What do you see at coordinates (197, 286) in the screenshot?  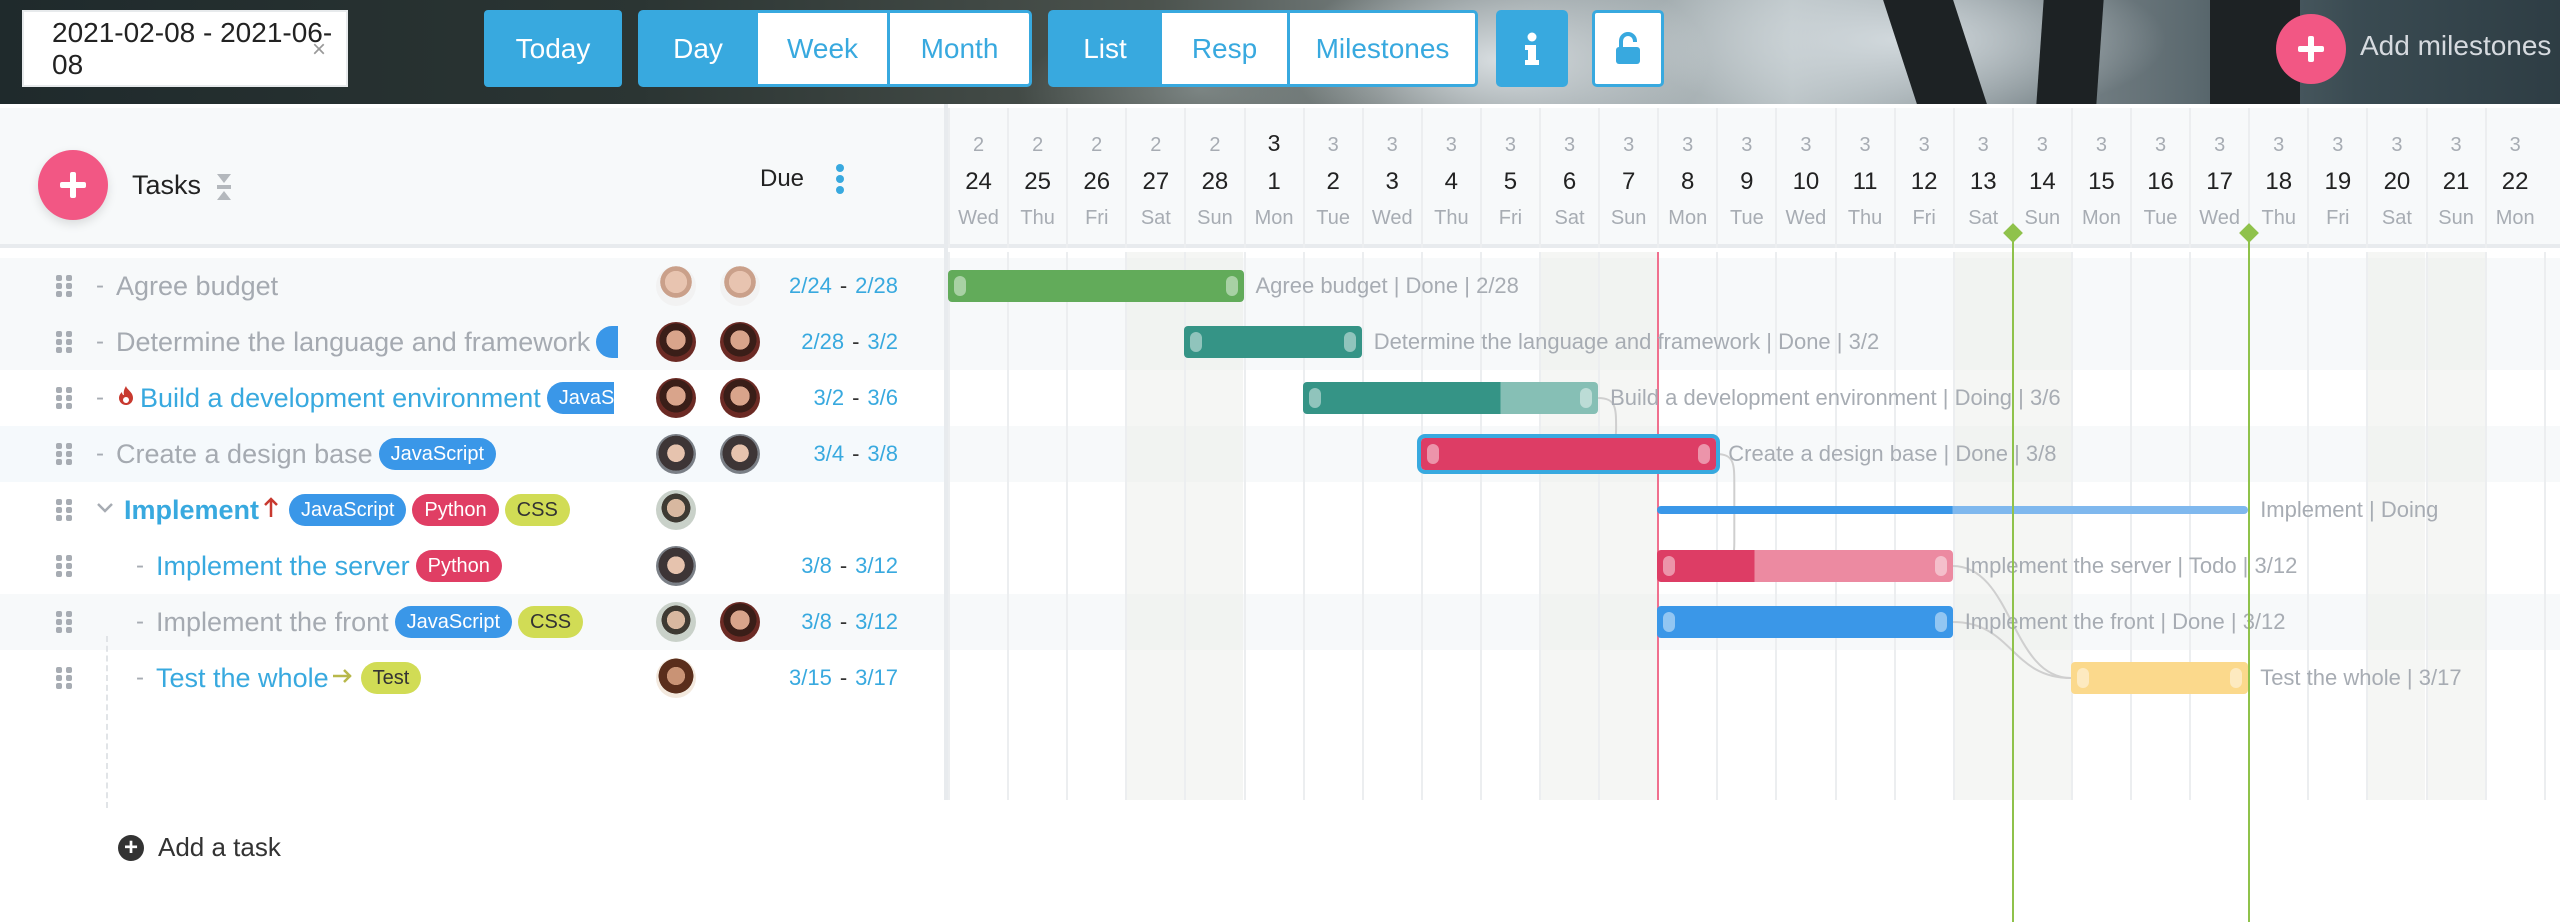 I see `task-name: Agree budget` at bounding box center [197, 286].